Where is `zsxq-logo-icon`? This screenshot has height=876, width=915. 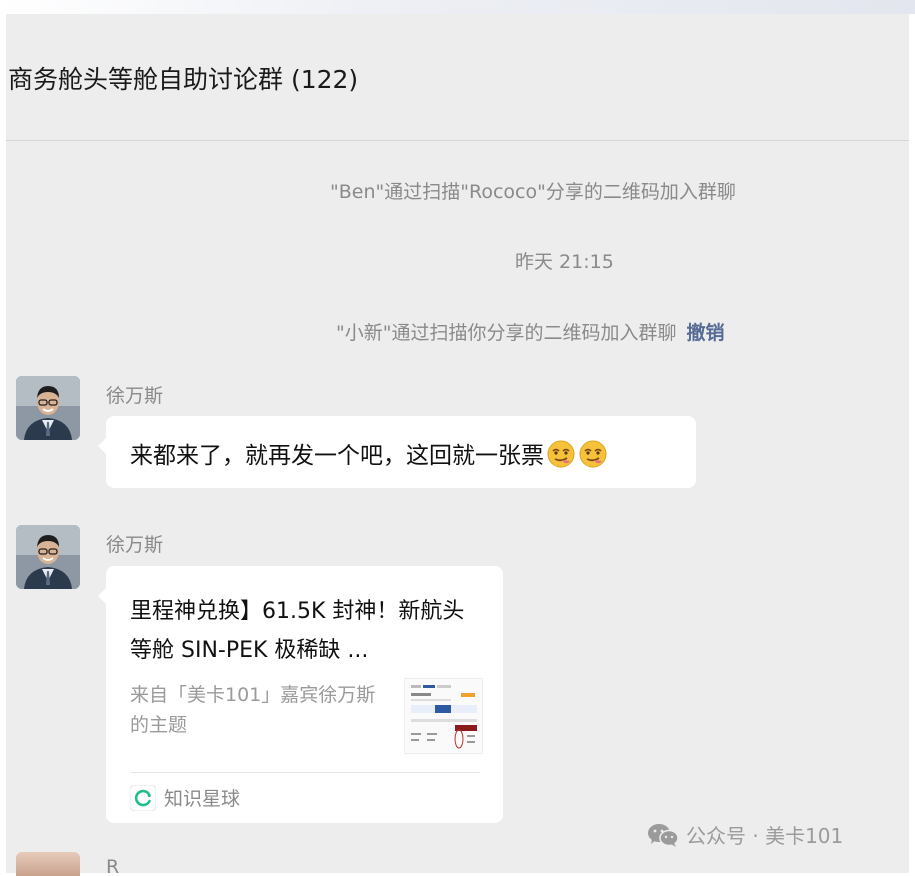 zsxq-logo-icon is located at coordinates (143, 797).